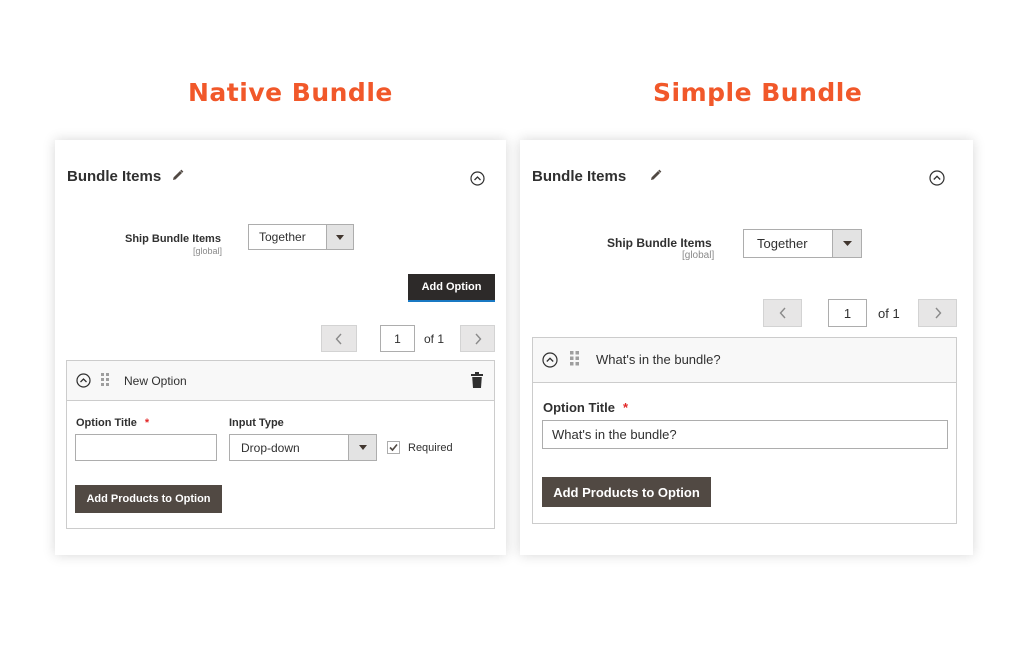  I want to click on trash-icon, so click(477, 380).